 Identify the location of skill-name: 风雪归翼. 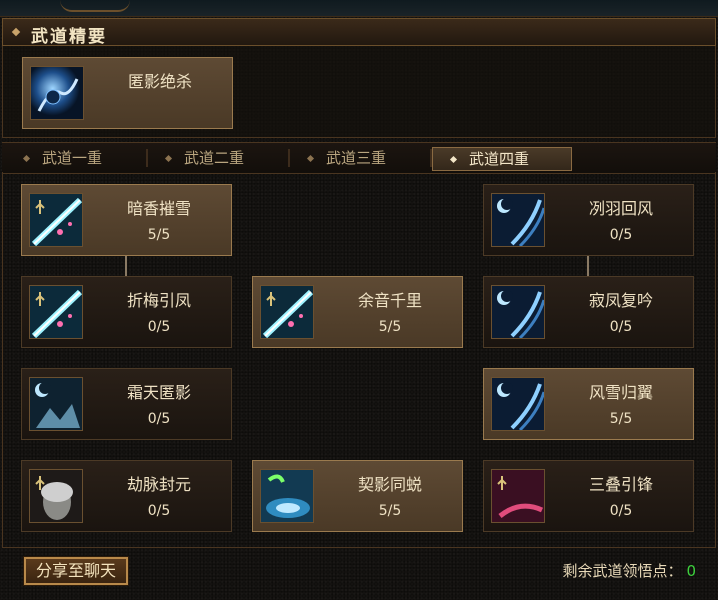
(620, 392).